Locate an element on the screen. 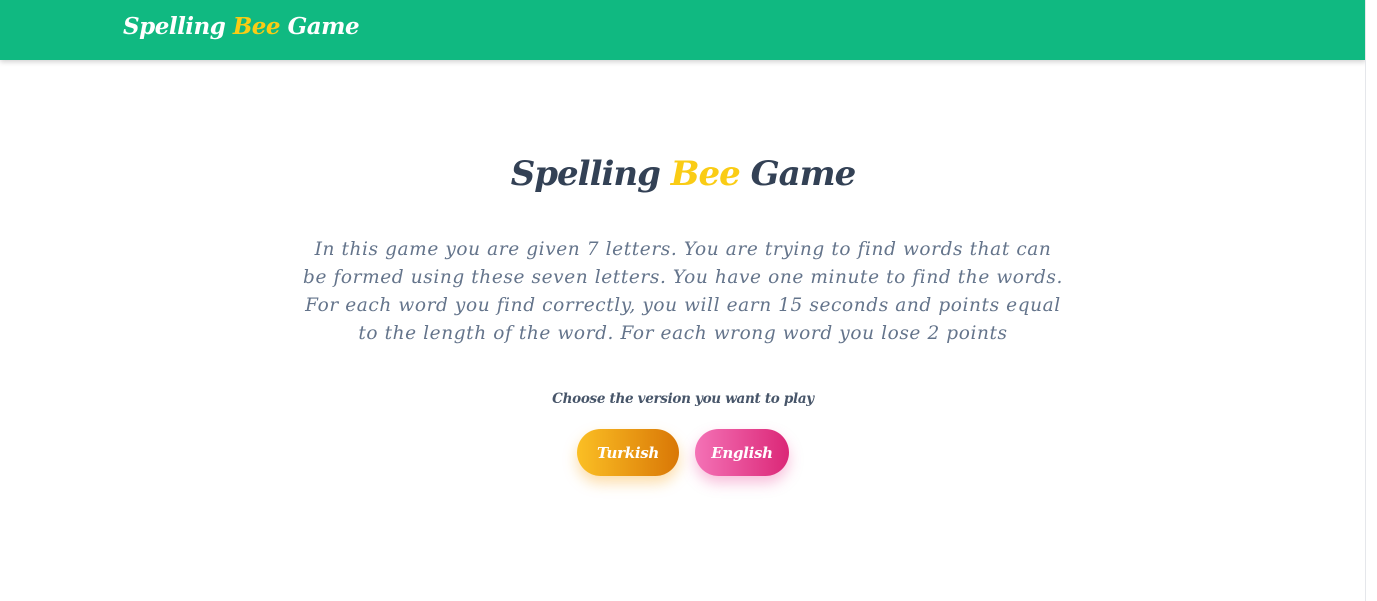 This screenshot has height=601, width=1377. brand-text-bee: Bee is located at coordinates (256, 26).